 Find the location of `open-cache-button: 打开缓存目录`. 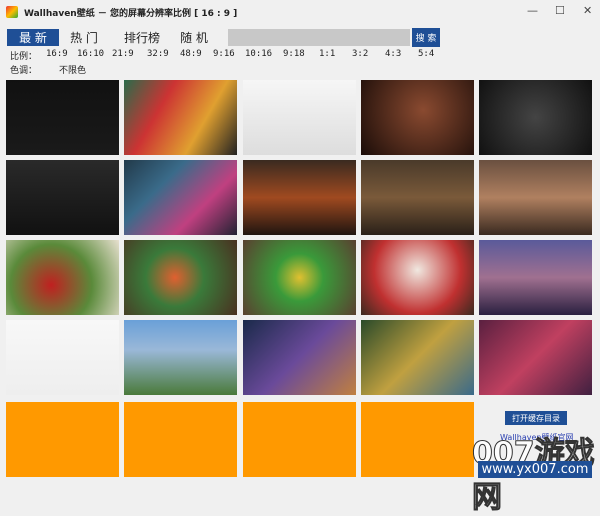

open-cache-button: 打开缓存目录 is located at coordinates (536, 418).